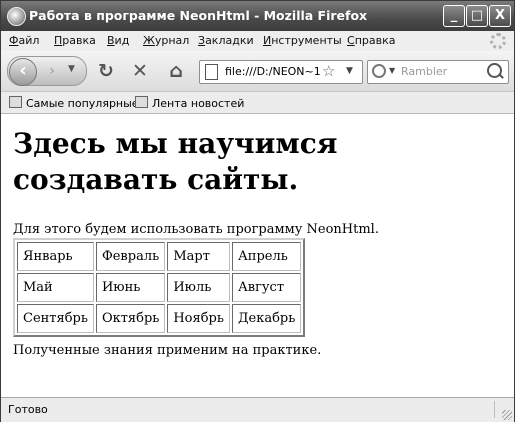 Image resolution: width=515 pixels, height=422 pixels. I want to click on search-bar: ▼ Rambler, so click(438, 72).